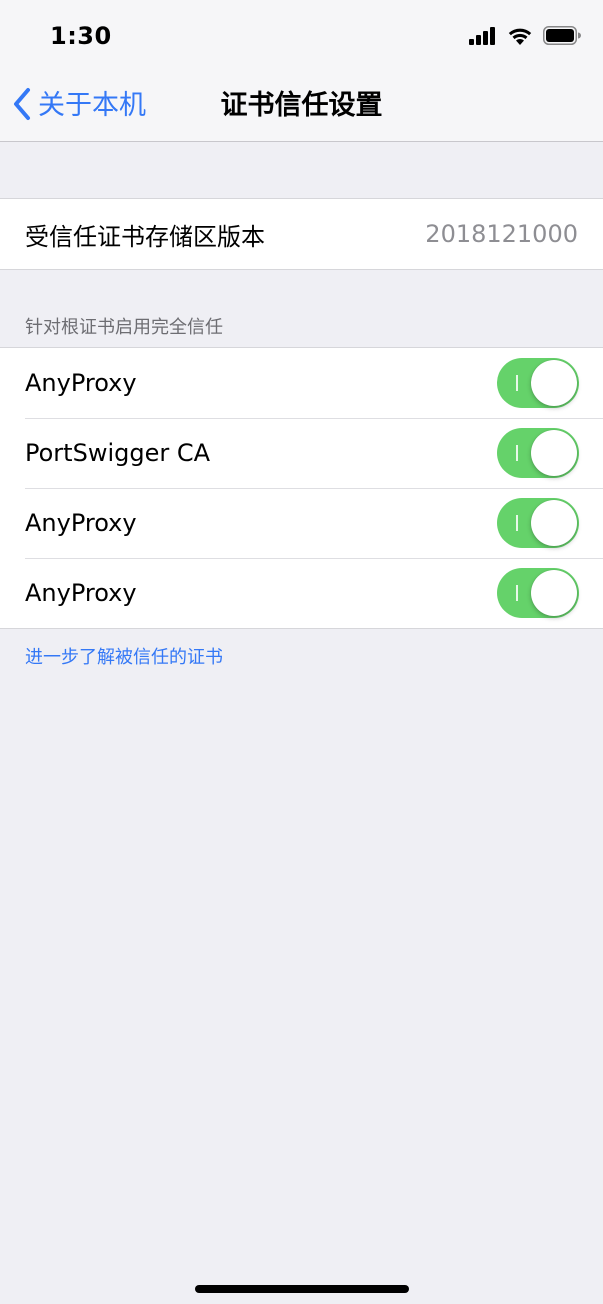  Describe the element at coordinates (302, 1289) in the screenshot. I see `home-indicator` at that location.